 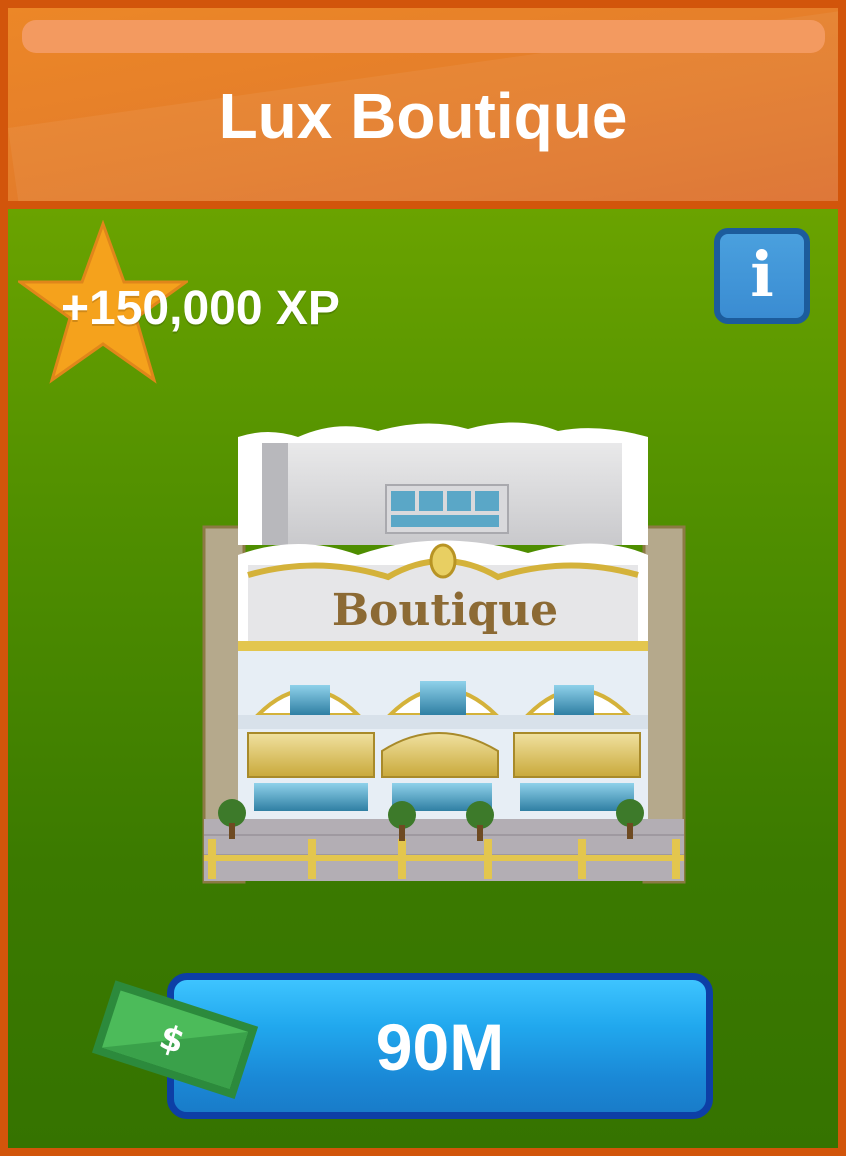 What do you see at coordinates (445, 610) in the screenshot?
I see `boutique-sign-text: Boutique` at bounding box center [445, 610].